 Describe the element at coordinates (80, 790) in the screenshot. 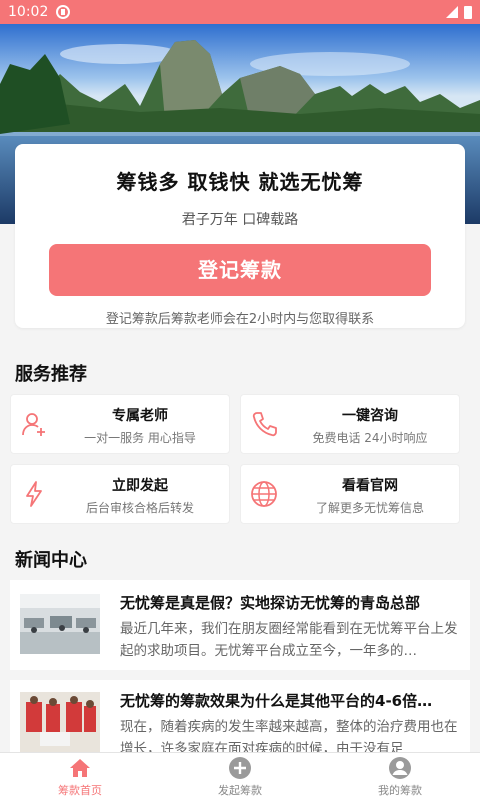

I see `tab-label: 筹款首页` at that location.